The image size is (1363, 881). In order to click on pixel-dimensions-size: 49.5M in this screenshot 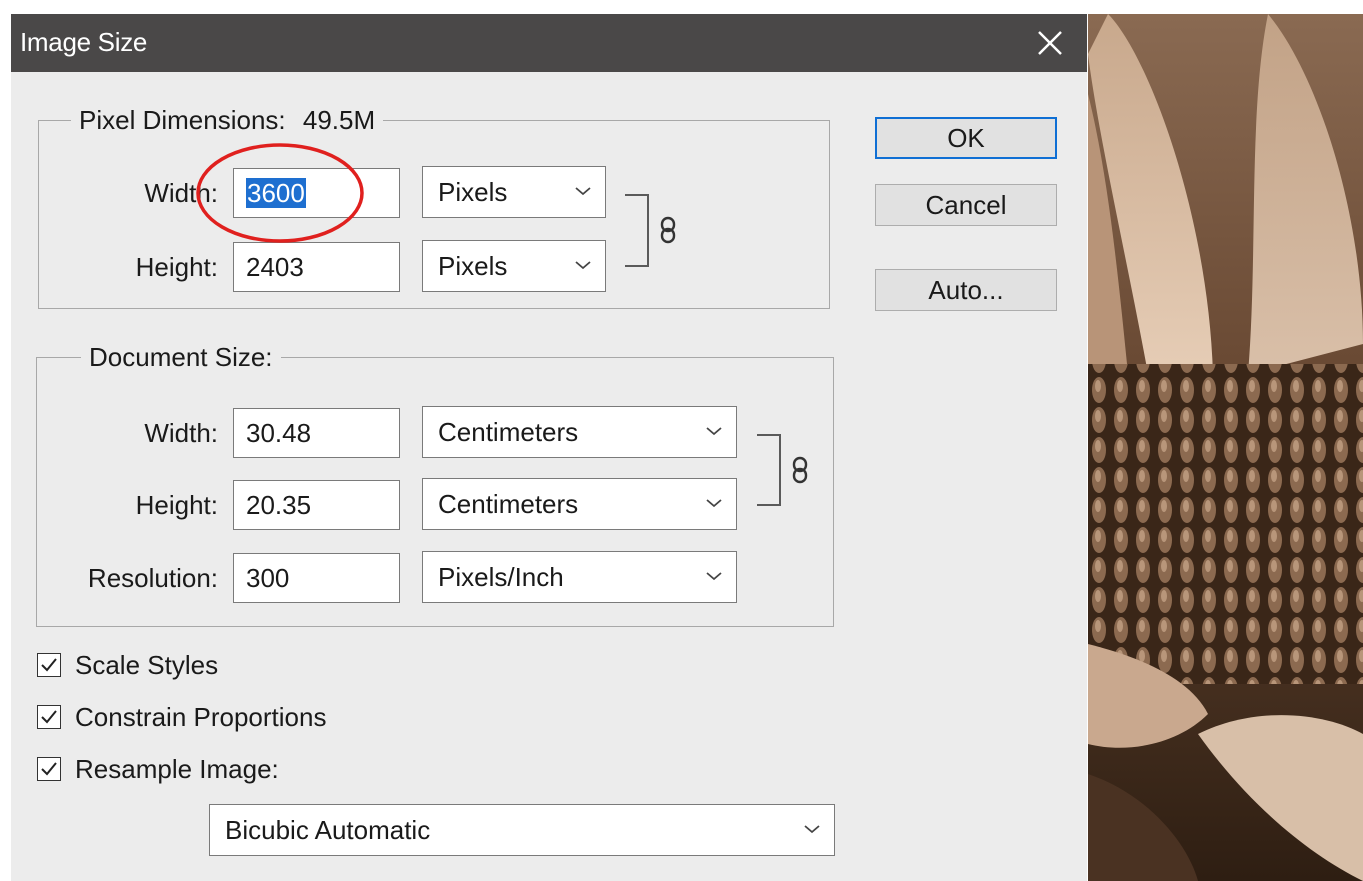, I will do `click(339, 120)`.